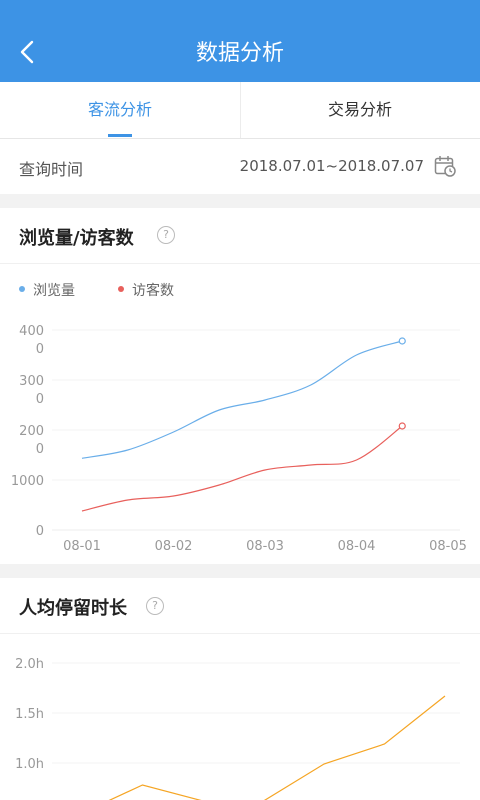 This screenshot has width=480, height=800. Describe the element at coordinates (29, 764) in the screenshot. I see `y-tick-label: 1.0h` at that location.